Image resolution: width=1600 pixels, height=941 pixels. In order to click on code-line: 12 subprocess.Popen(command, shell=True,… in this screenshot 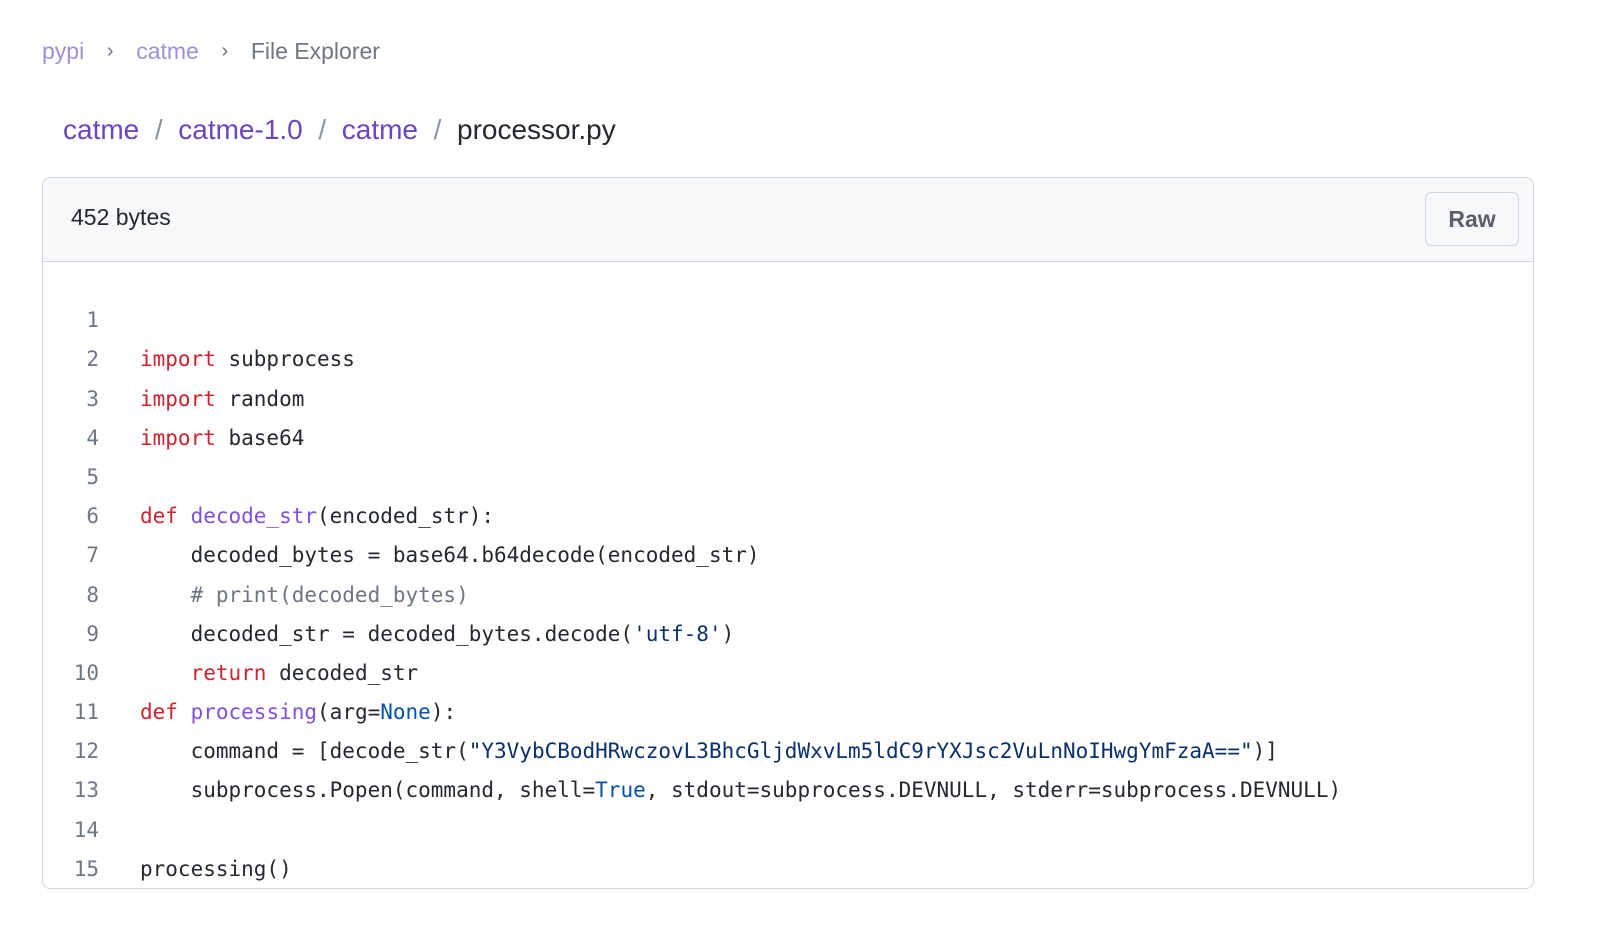, I will do `click(788, 747)`.